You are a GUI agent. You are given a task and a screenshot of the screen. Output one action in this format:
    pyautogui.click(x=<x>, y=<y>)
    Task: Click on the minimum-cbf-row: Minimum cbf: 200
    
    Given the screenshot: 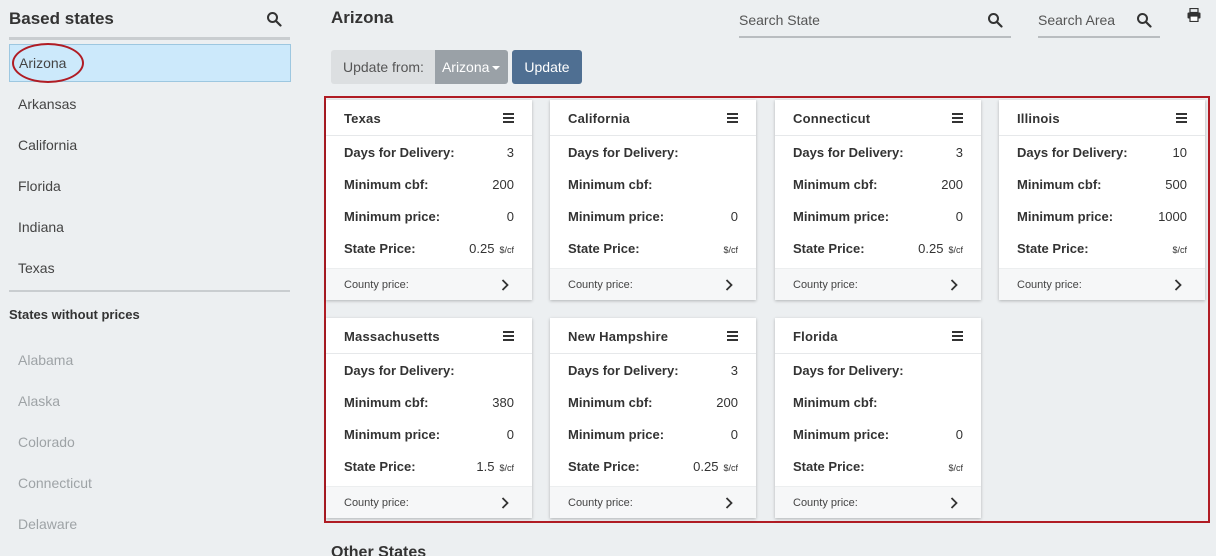 What is the action you would take?
    pyautogui.click(x=653, y=404)
    